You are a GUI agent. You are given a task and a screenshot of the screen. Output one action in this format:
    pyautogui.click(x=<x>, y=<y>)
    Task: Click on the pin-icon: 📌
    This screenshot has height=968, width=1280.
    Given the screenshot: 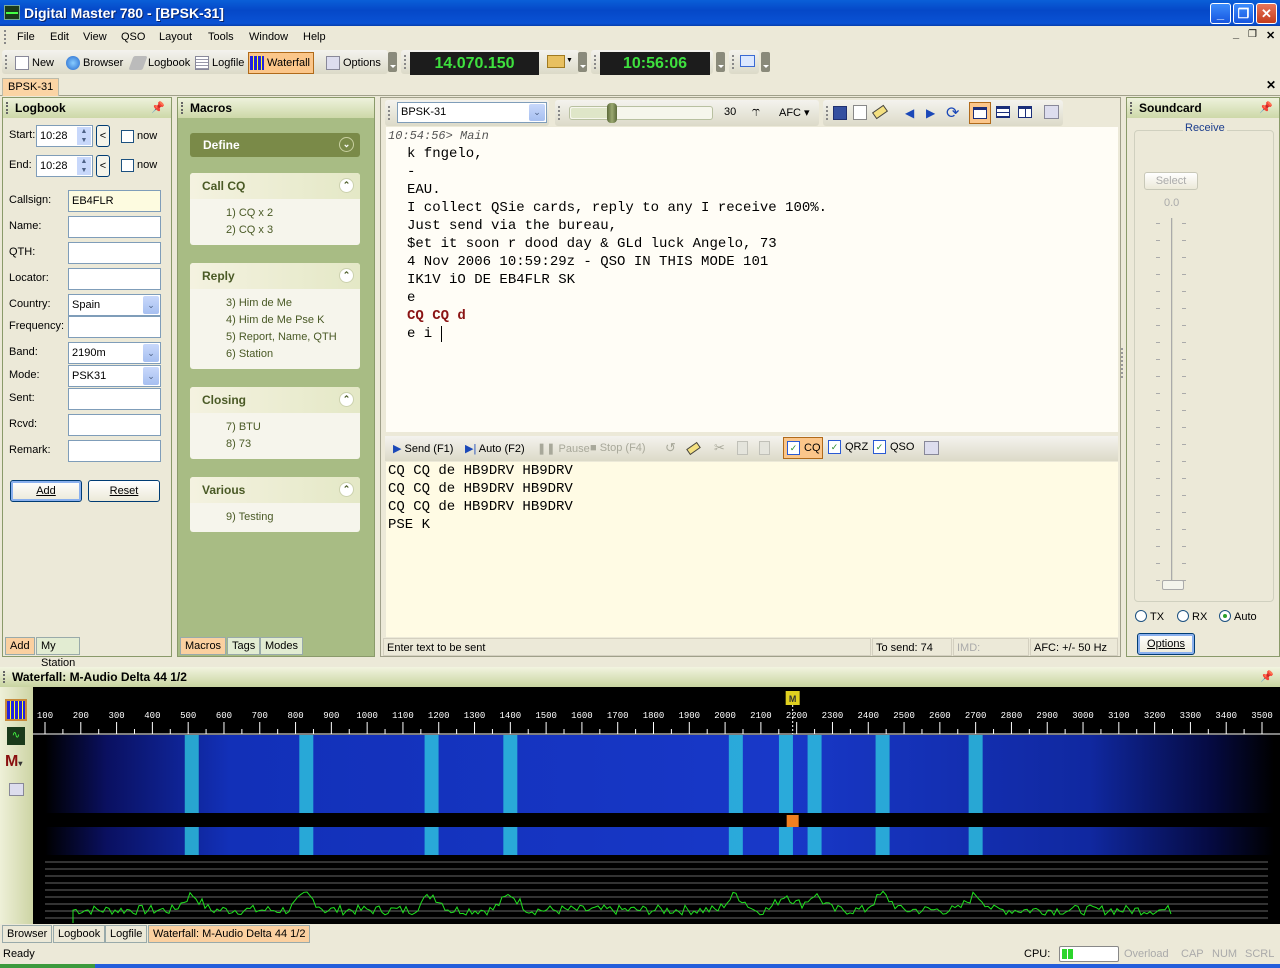 What is the action you would take?
    pyautogui.click(x=1266, y=108)
    